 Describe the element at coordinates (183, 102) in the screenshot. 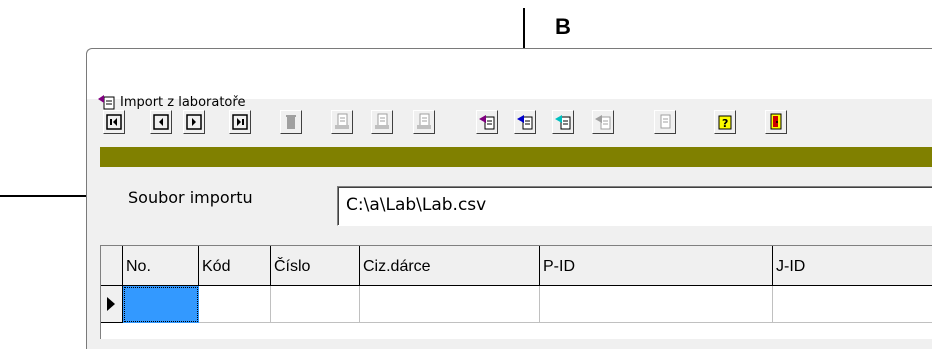

I see `window-title: Import z laboratoře` at that location.